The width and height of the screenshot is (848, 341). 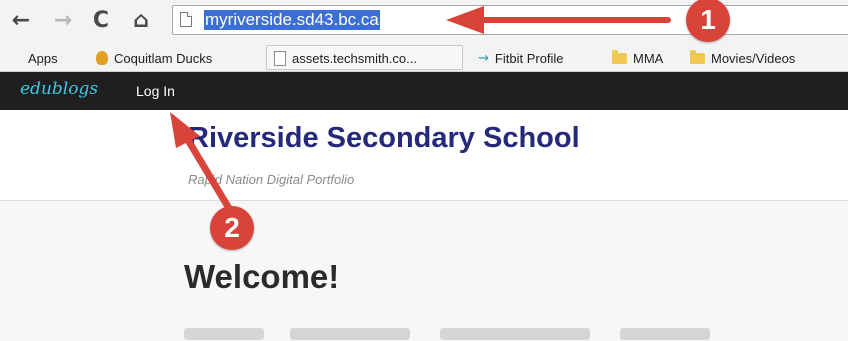 I want to click on site-title: Riverside Secondary School, so click(x=384, y=138).